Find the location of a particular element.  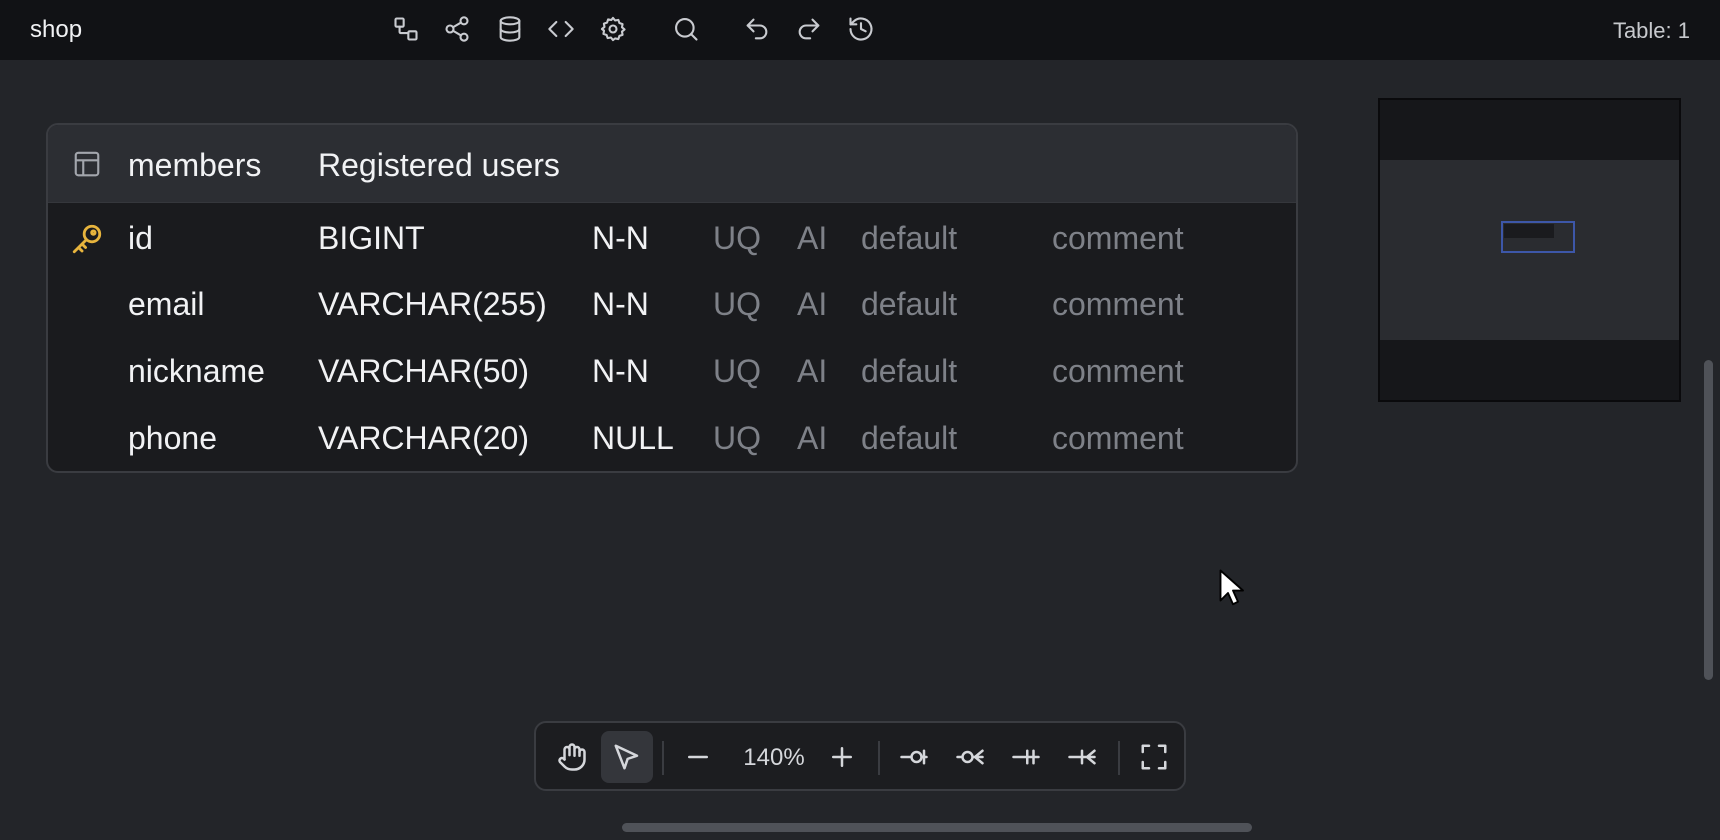

column-type: VARCHAR(50) is located at coordinates (423, 371).